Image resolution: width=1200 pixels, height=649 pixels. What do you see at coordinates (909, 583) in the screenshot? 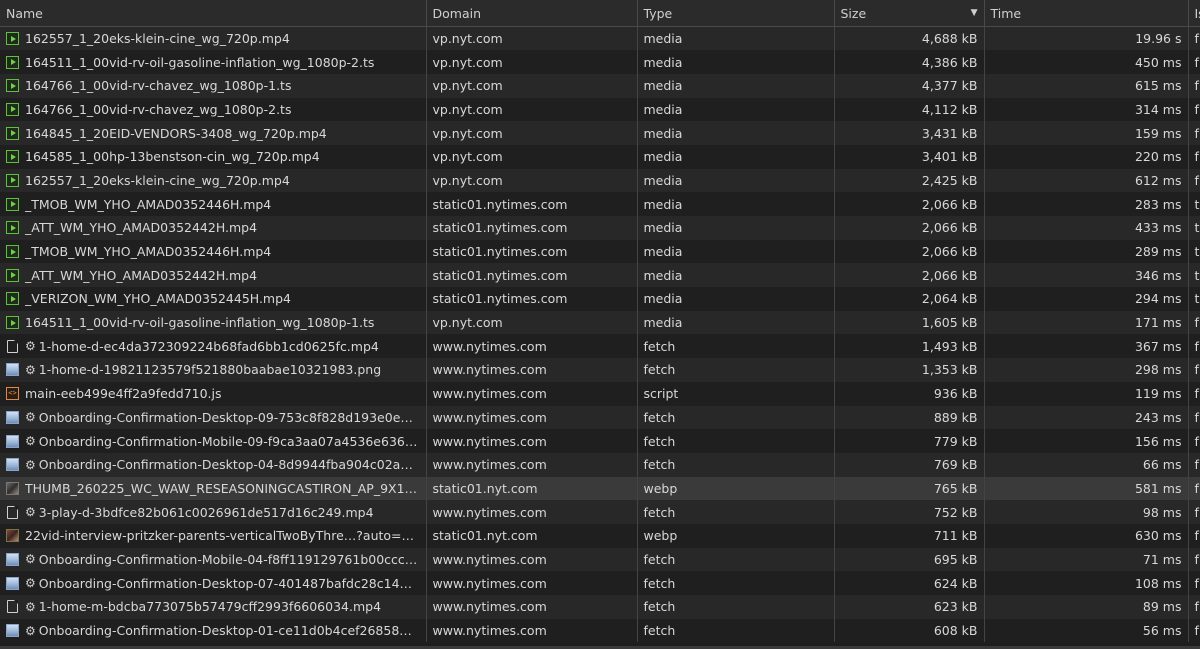
I see `cell-size: 624 kB` at bounding box center [909, 583].